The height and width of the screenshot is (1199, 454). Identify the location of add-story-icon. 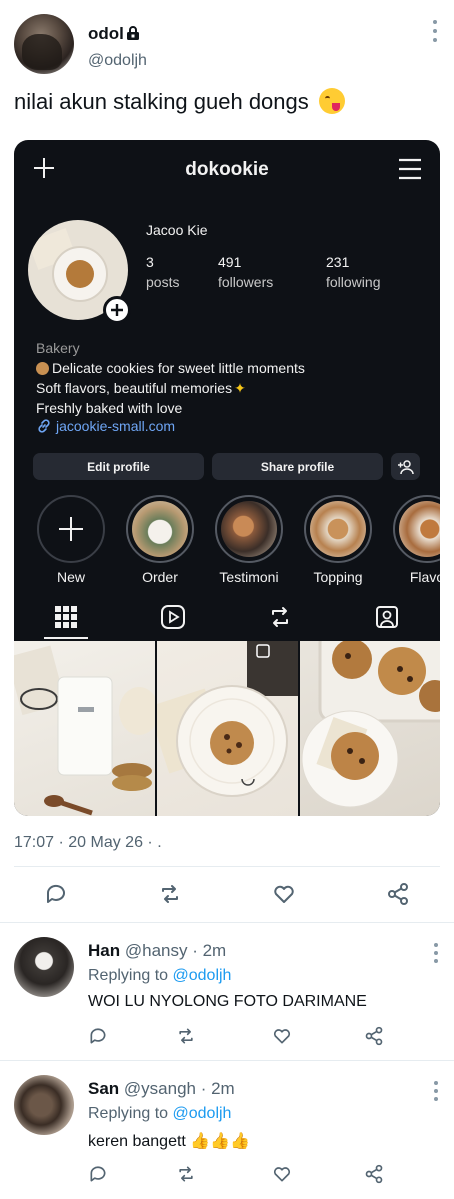
(117, 310).